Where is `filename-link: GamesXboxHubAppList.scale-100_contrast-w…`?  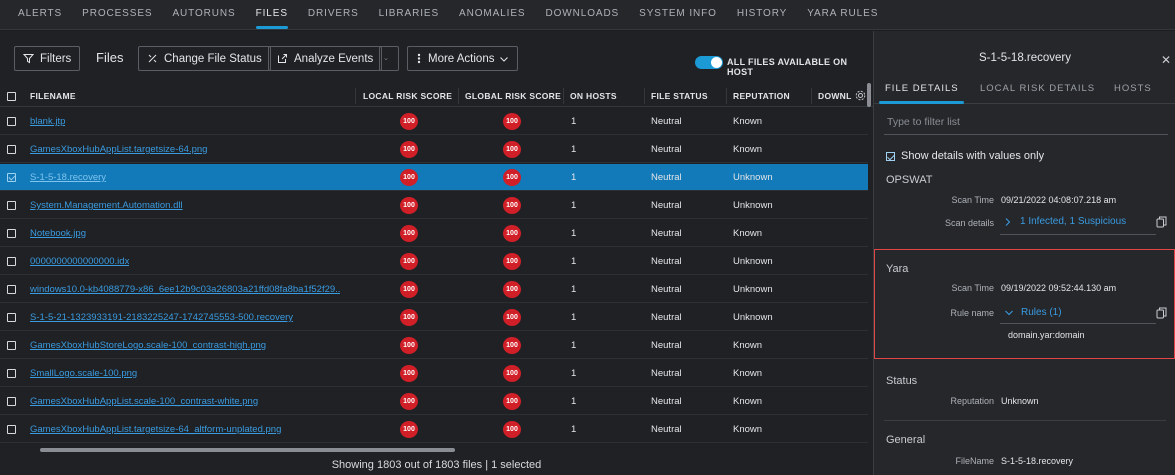 filename-link: GamesXboxHubAppList.scale-100_contrast-w… is located at coordinates (144, 401).